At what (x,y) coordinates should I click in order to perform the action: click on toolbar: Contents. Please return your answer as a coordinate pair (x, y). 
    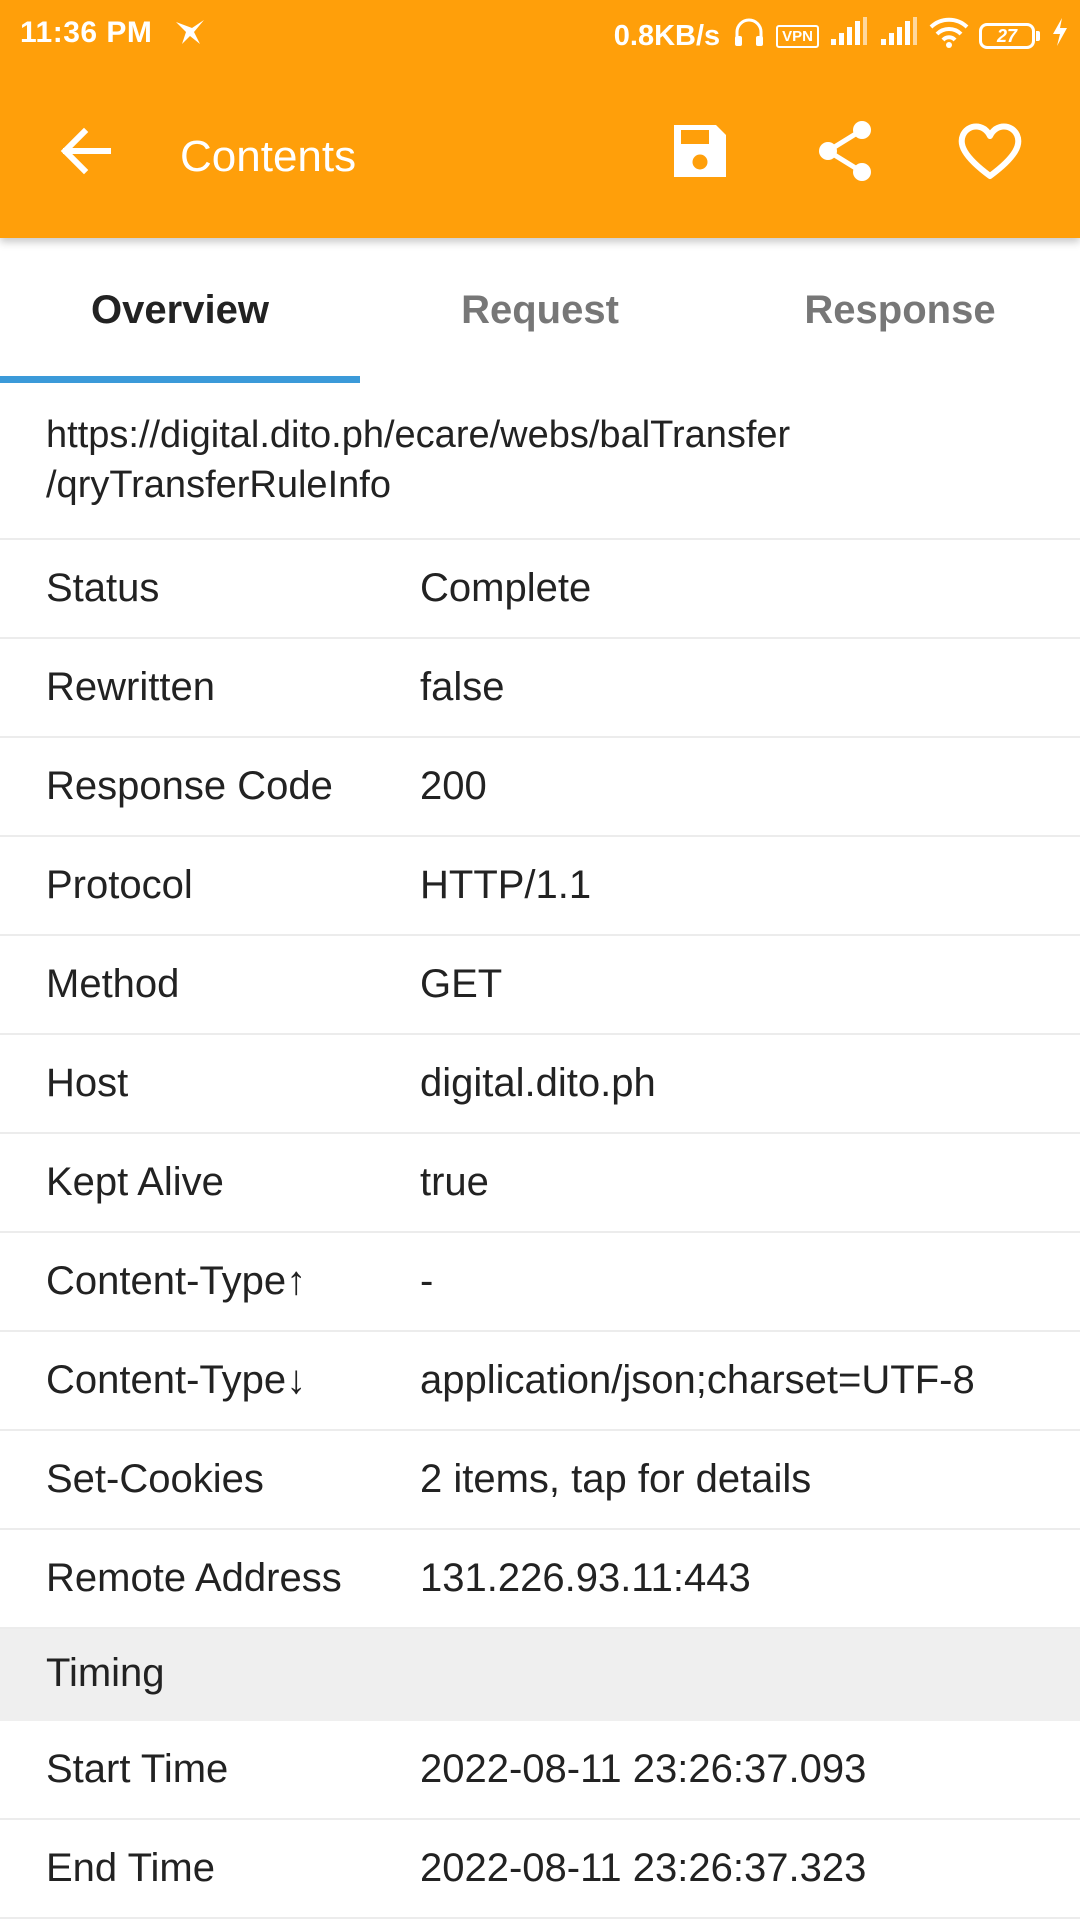
    Looking at the image, I should click on (540, 155).